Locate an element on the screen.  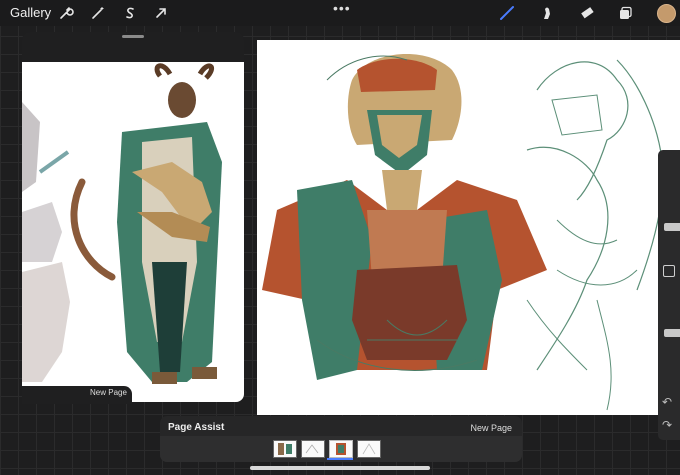
reference-new-page-label: New Page is located at coordinates (108, 392).